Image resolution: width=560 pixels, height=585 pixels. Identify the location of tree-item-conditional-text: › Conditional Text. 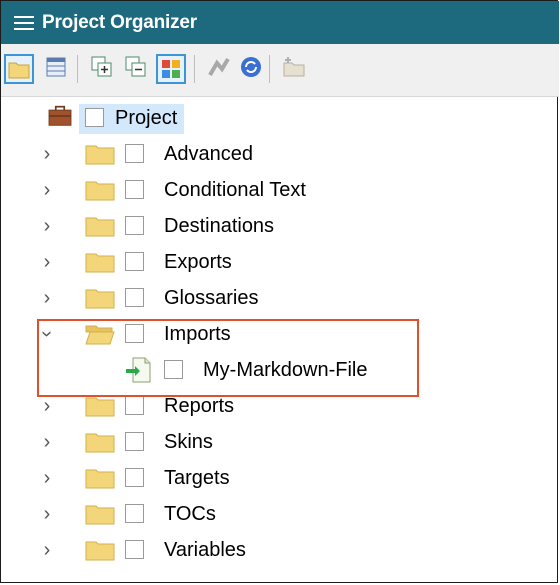
(280, 190).